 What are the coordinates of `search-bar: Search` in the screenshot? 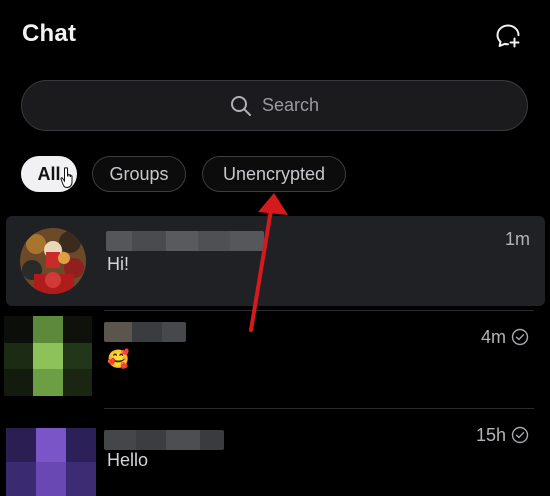 It's located at (274, 105).